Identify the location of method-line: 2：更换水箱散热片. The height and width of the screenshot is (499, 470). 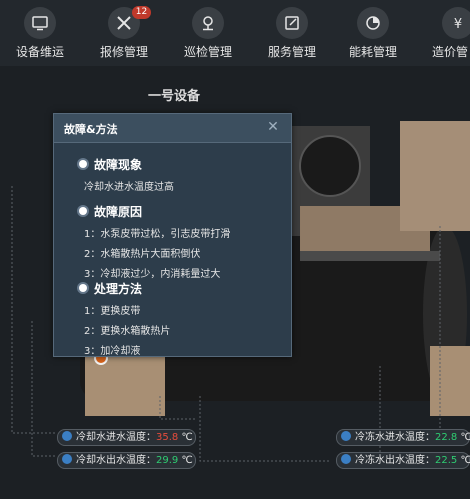
(127, 331).